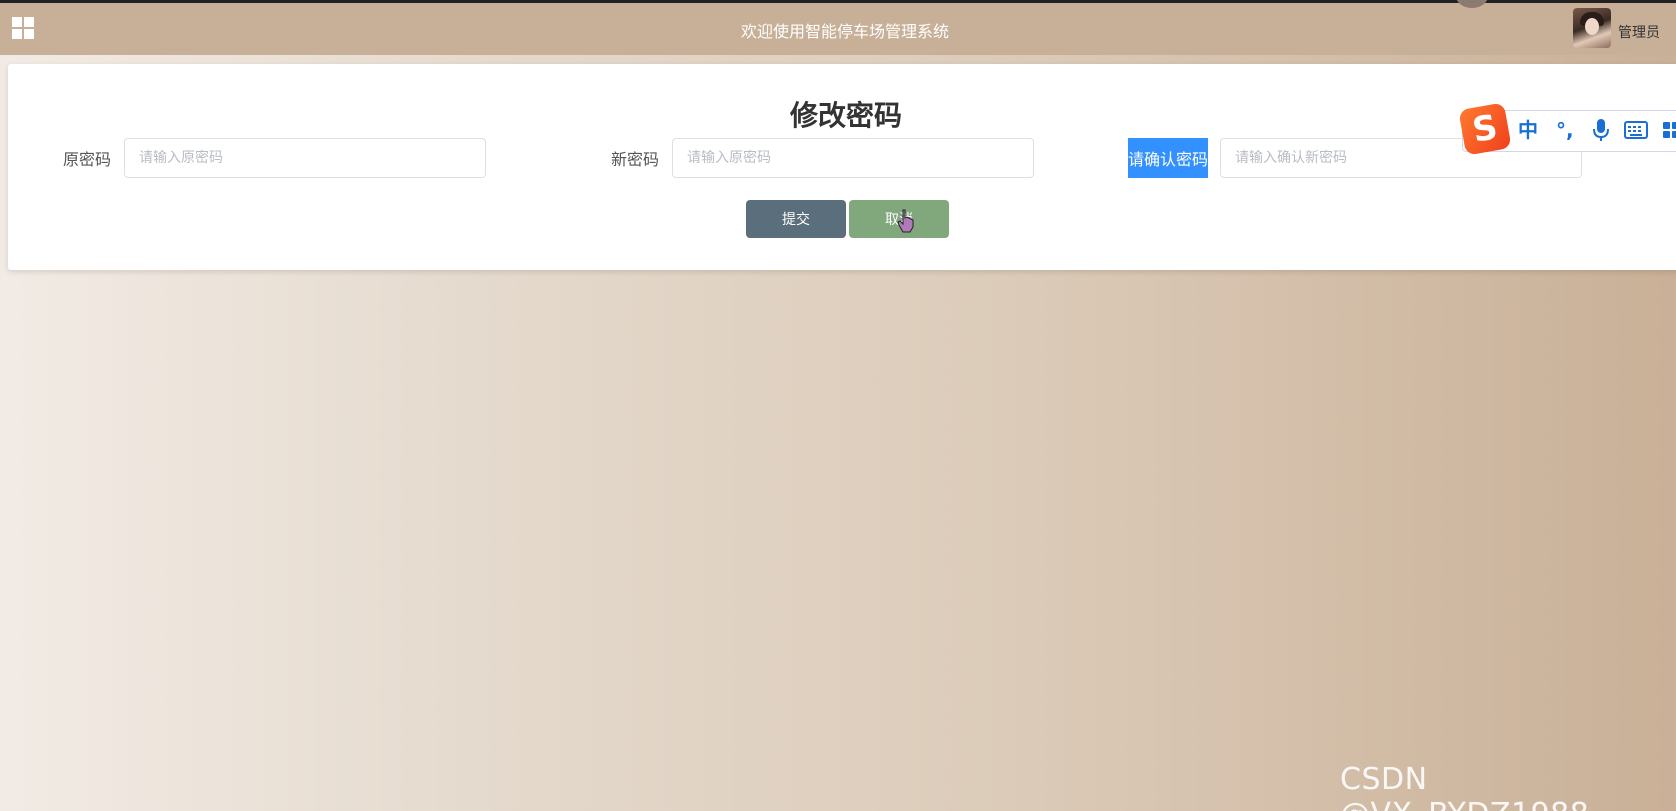 Image resolution: width=1676 pixels, height=811 pixels. I want to click on hand-cursor-icon, so click(905, 221).